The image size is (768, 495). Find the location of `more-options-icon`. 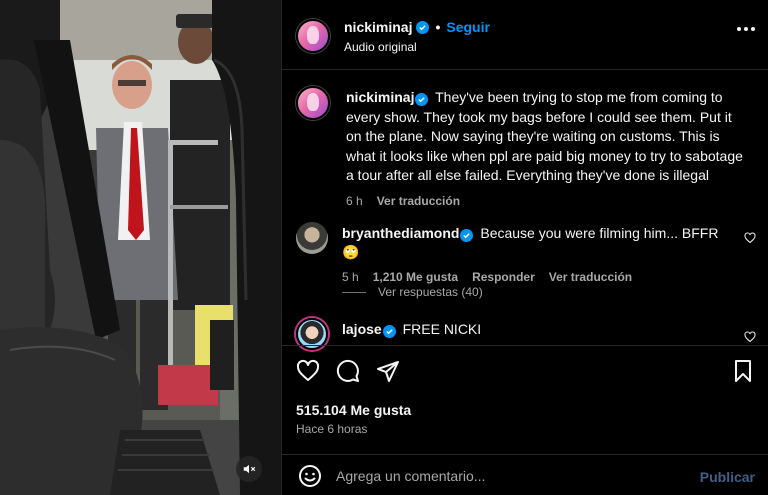

more-options-icon is located at coordinates (746, 29).